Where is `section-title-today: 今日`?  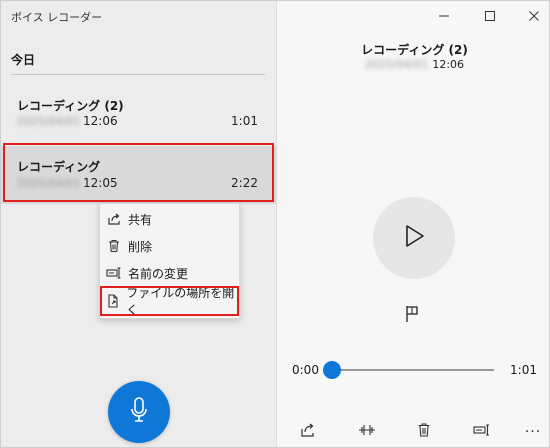
section-title-today: 今日 is located at coordinates (23, 60).